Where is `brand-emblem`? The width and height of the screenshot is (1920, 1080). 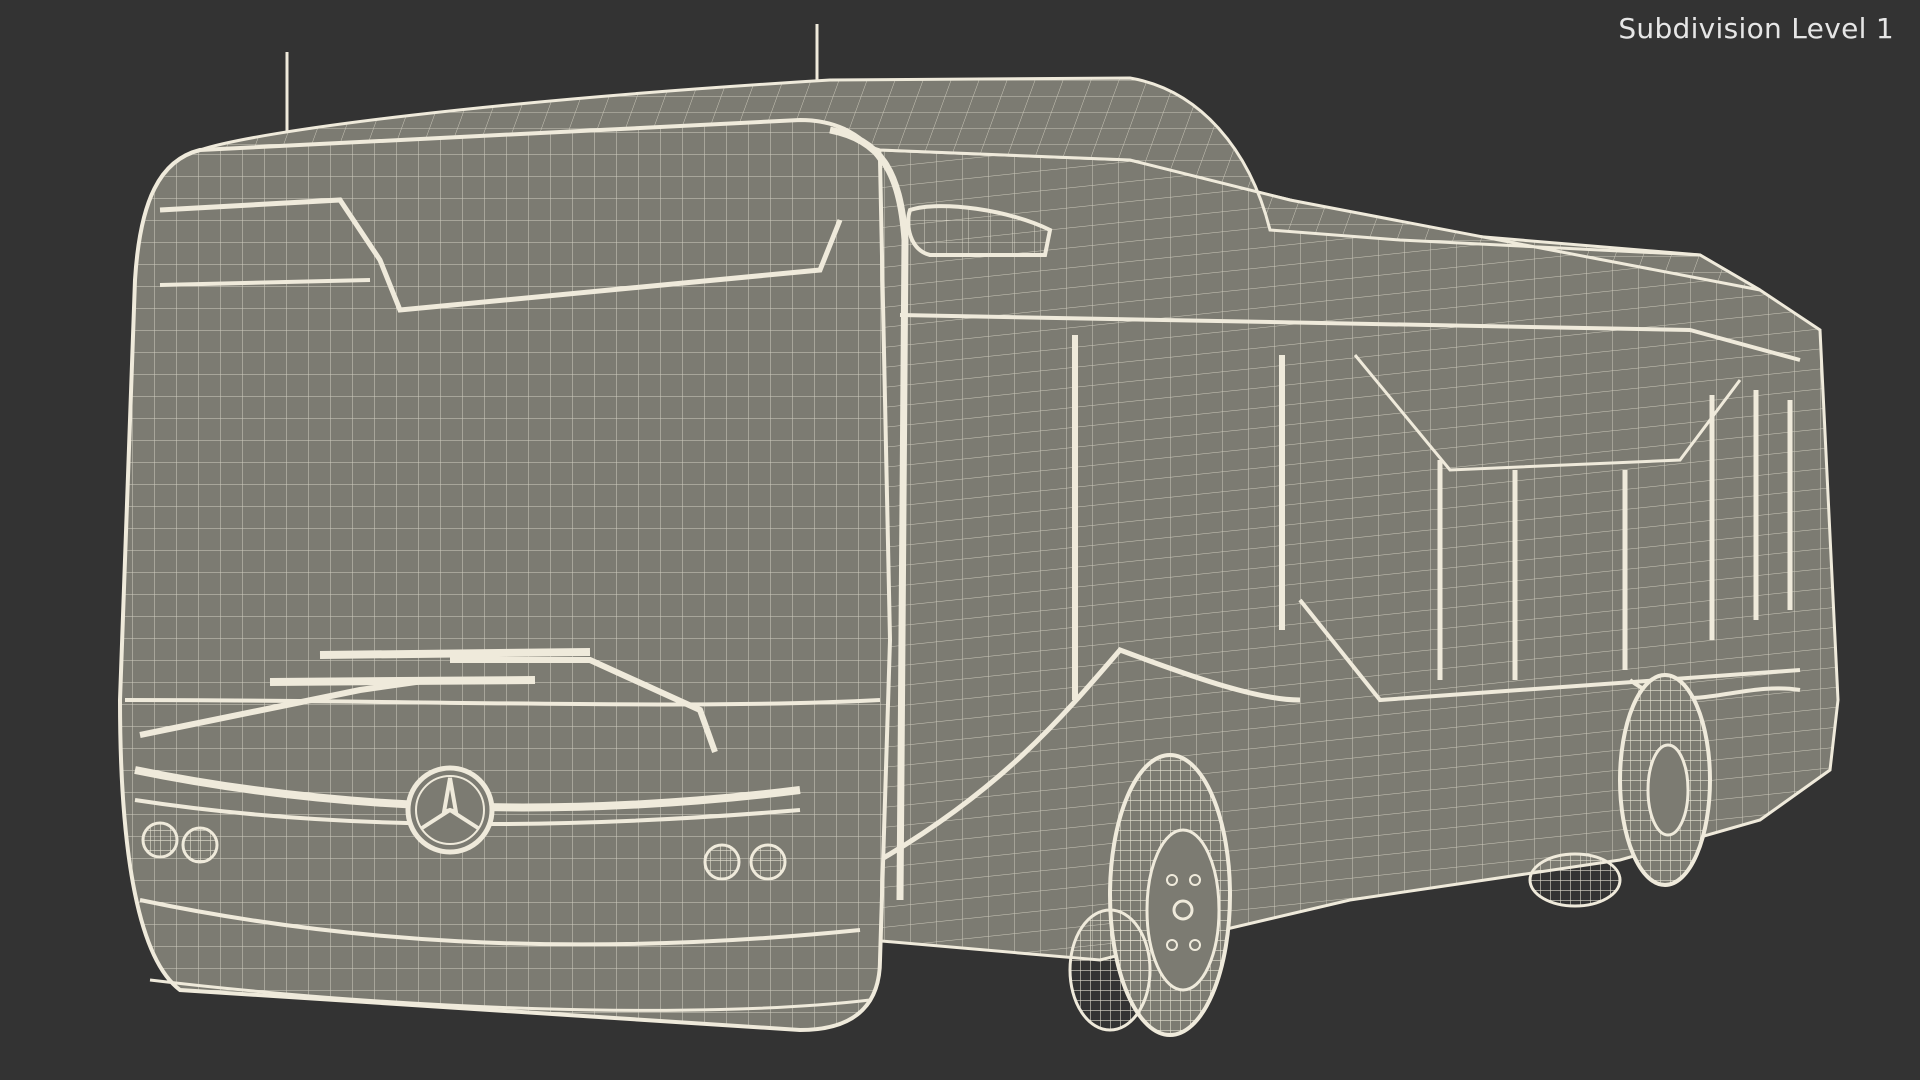 brand-emblem is located at coordinates (450, 810).